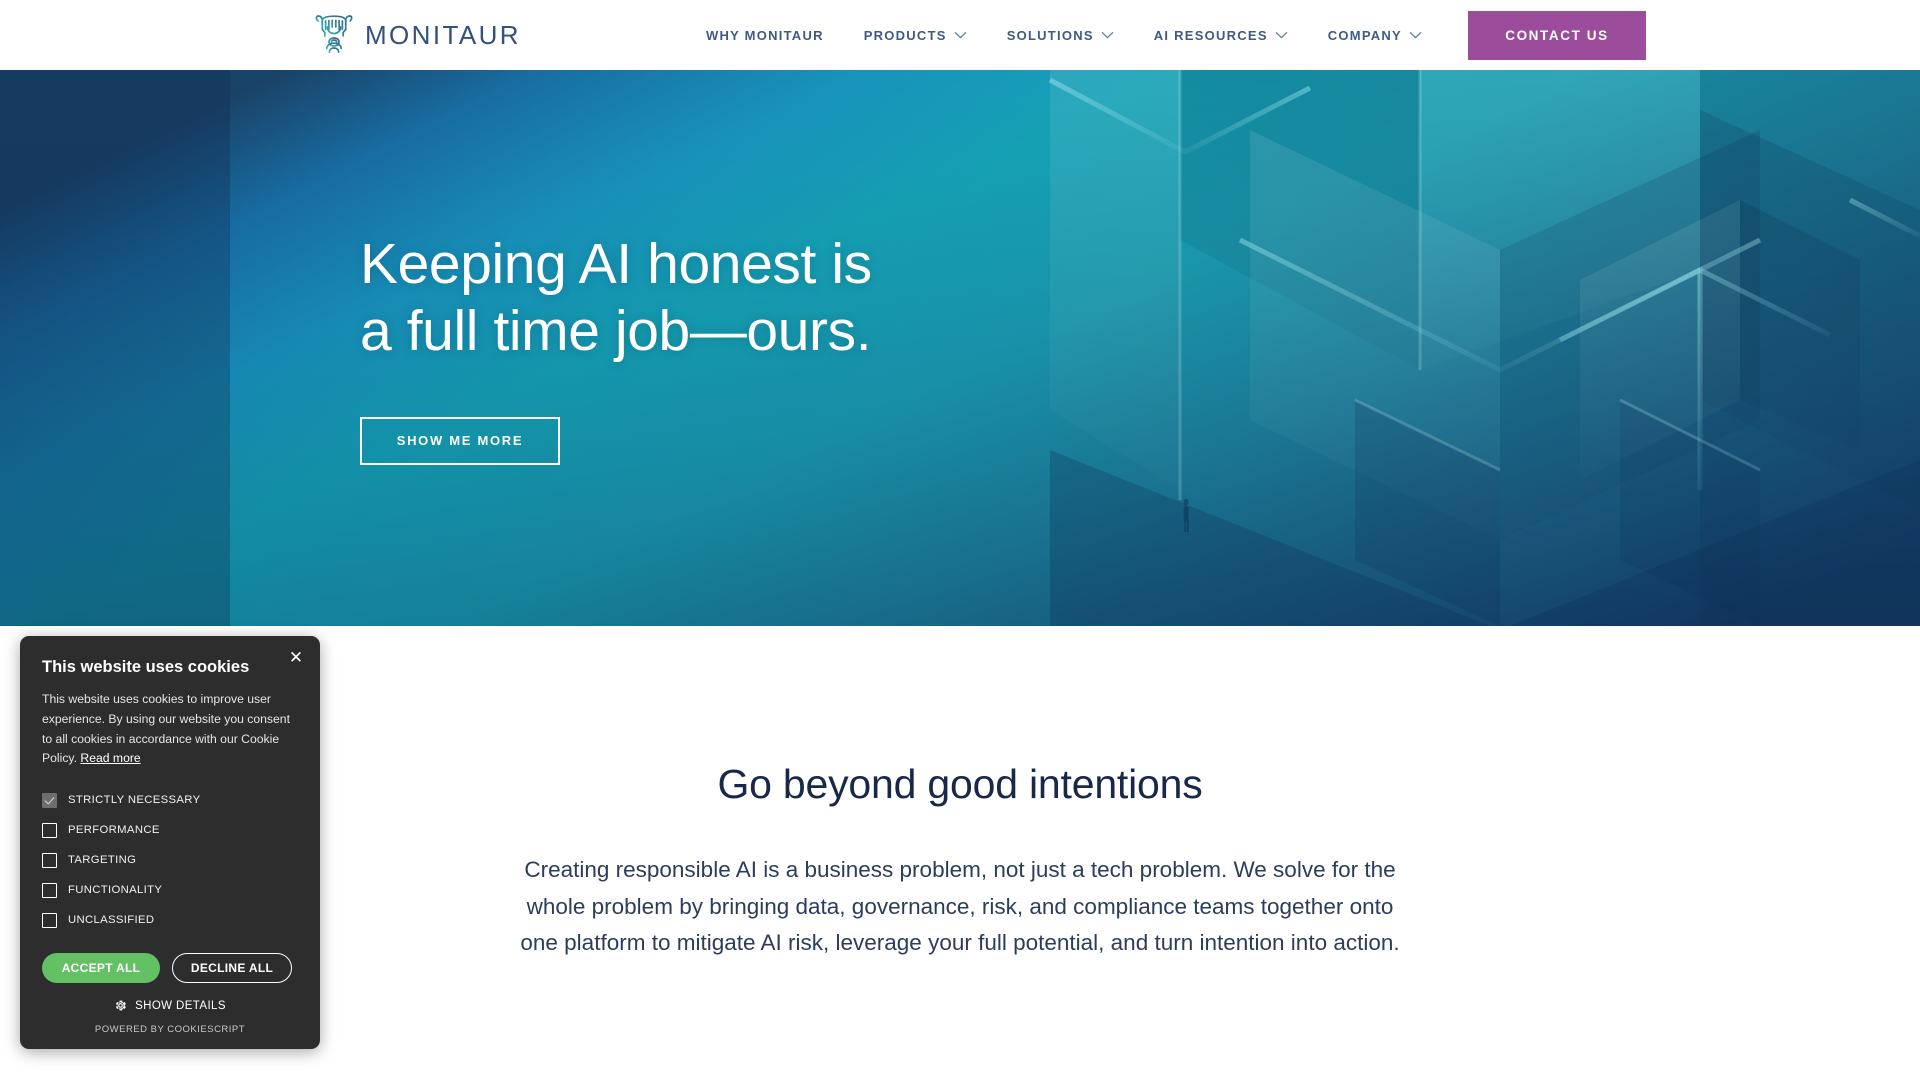  Describe the element at coordinates (115, 890) in the screenshot. I see `cookie-option-label: FUNCTIONALITY` at that location.